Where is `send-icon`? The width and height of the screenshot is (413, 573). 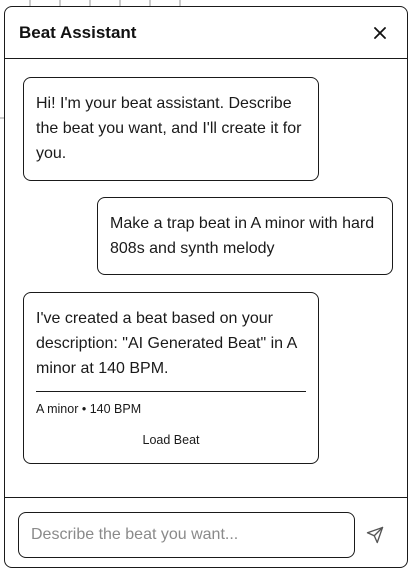 send-icon is located at coordinates (375, 535).